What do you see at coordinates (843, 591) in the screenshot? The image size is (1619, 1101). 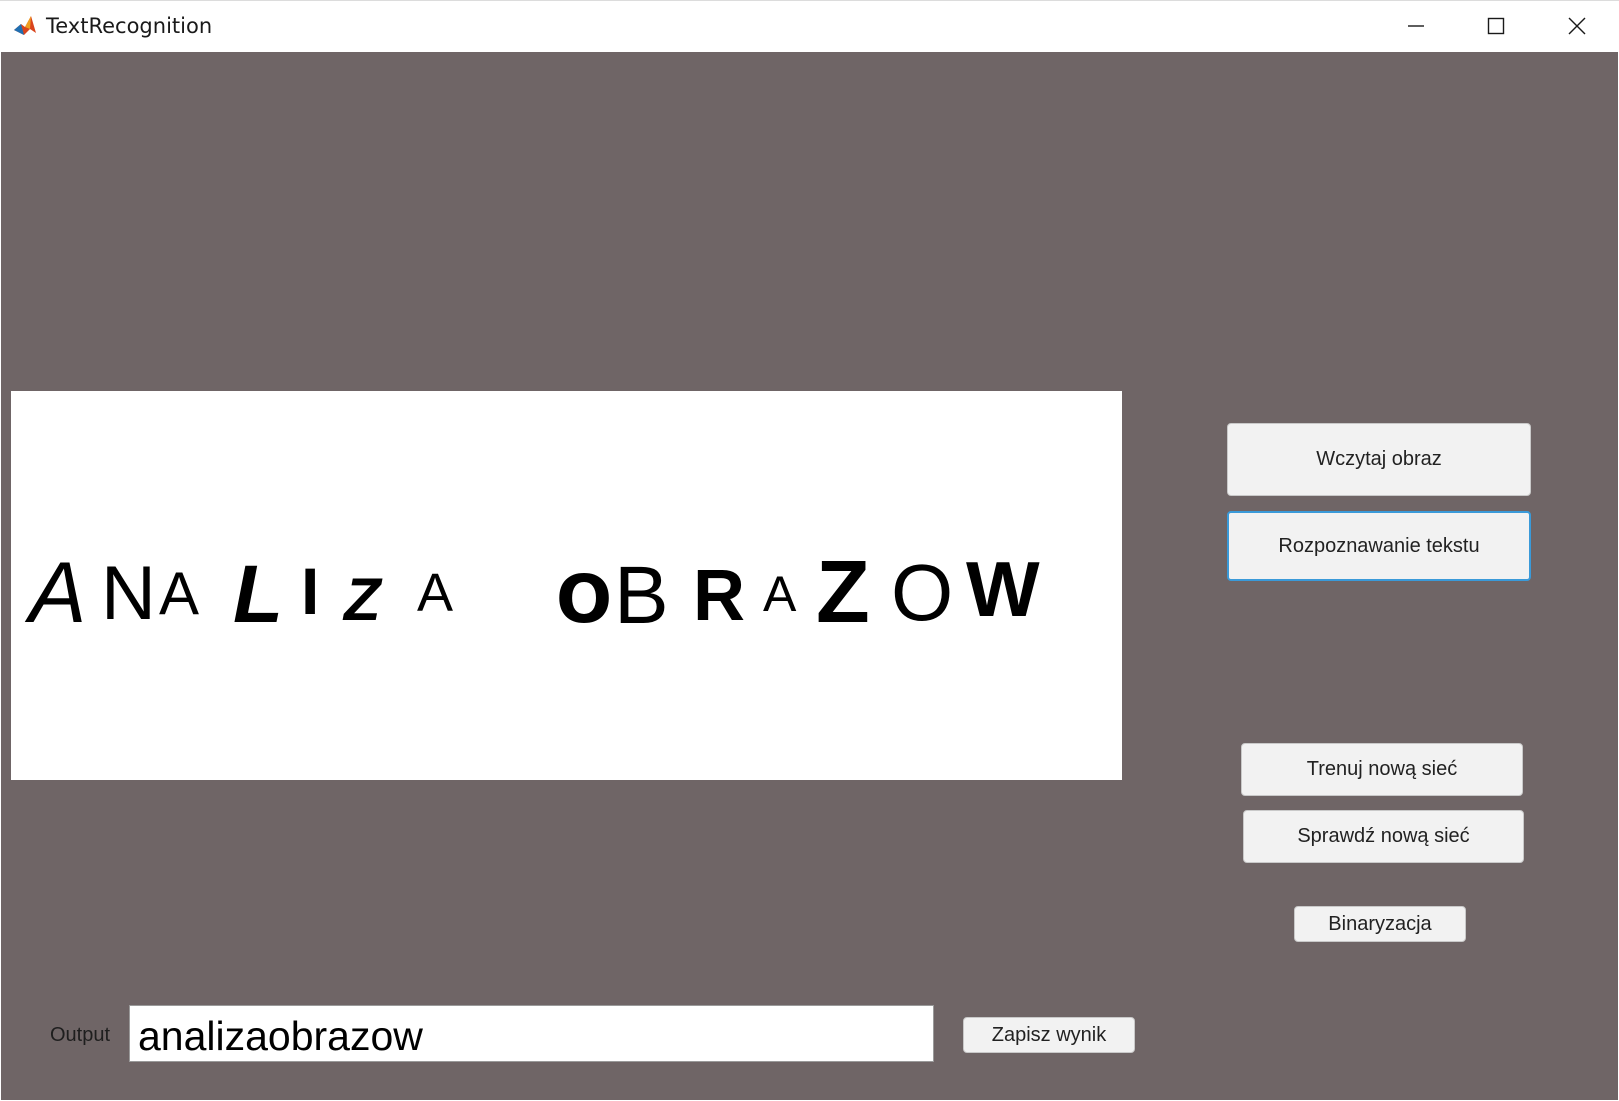 I see `image-obrazow-letter: Z` at bounding box center [843, 591].